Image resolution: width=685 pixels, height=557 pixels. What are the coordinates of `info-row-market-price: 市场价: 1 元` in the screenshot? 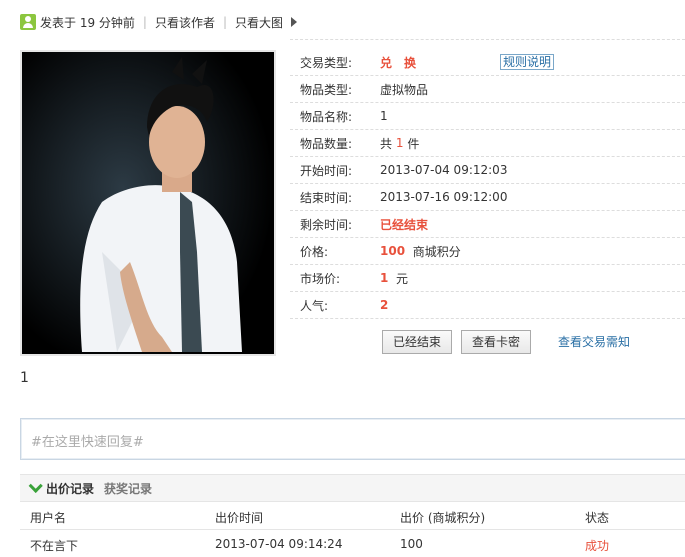 It's located at (487, 278).